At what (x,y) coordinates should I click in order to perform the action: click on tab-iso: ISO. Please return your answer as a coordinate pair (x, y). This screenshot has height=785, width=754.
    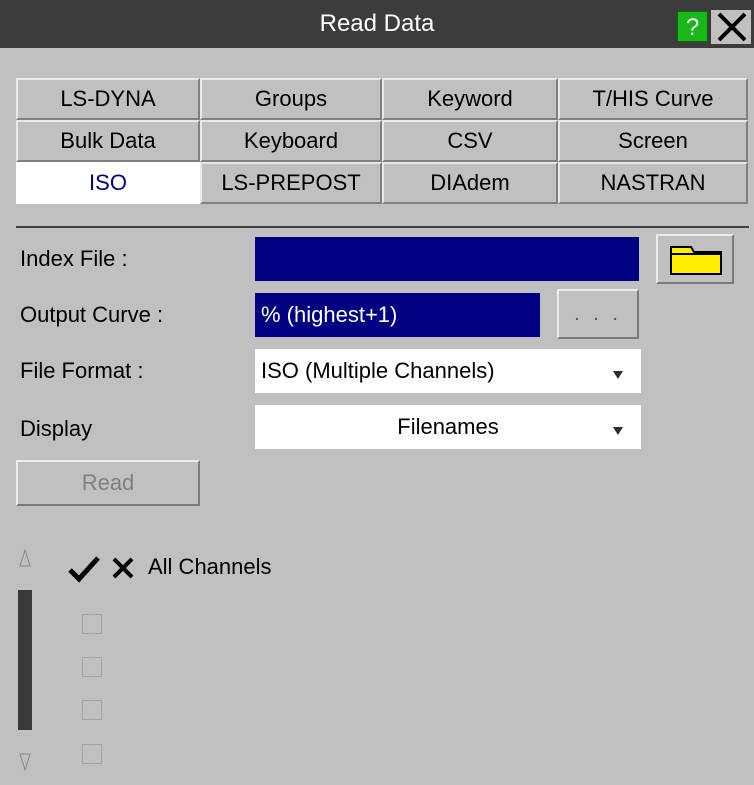
    Looking at the image, I should click on (108, 183).